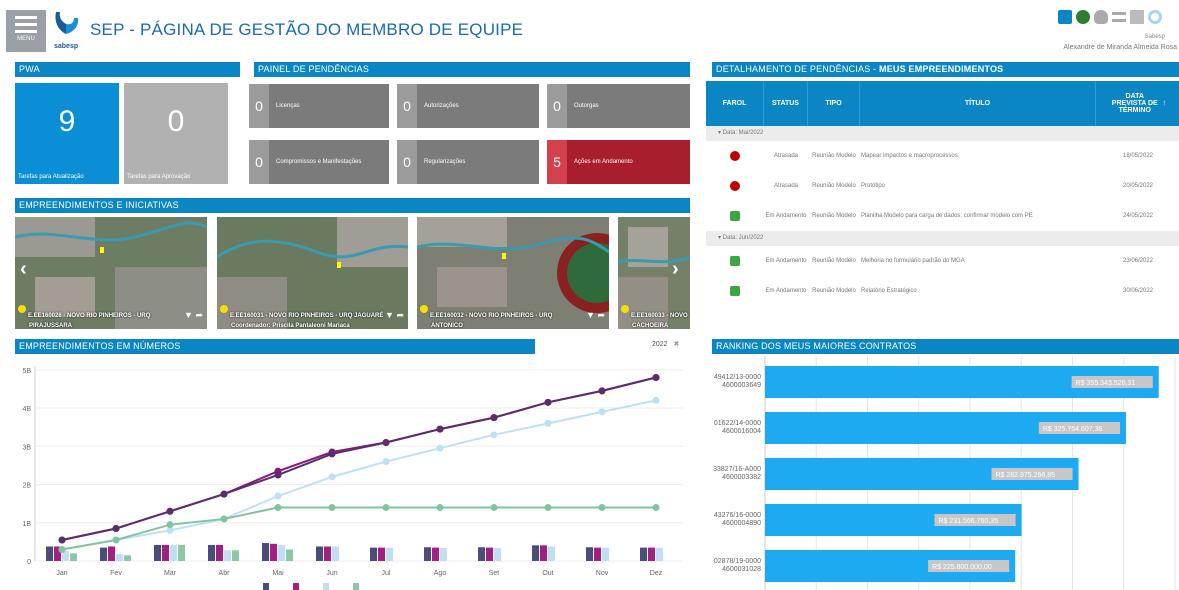  What do you see at coordinates (741, 569) in the screenshot?
I see `category-label: 4600031028` at bounding box center [741, 569].